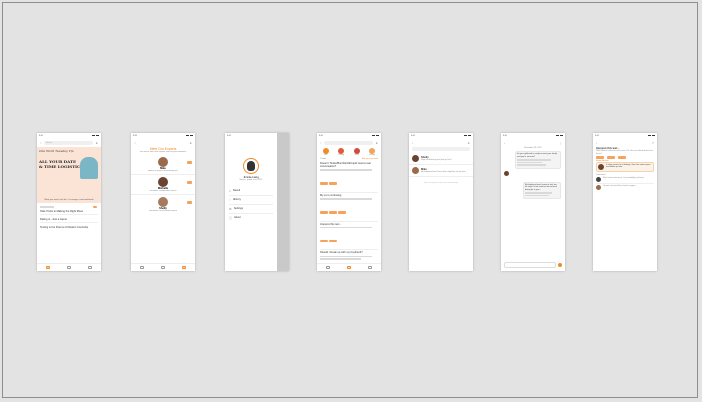  What do you see at coordinates (69, 219) in the screenshot?
I see `feed-item: Dating is...Just a Game` at bounding box center [69, 219].